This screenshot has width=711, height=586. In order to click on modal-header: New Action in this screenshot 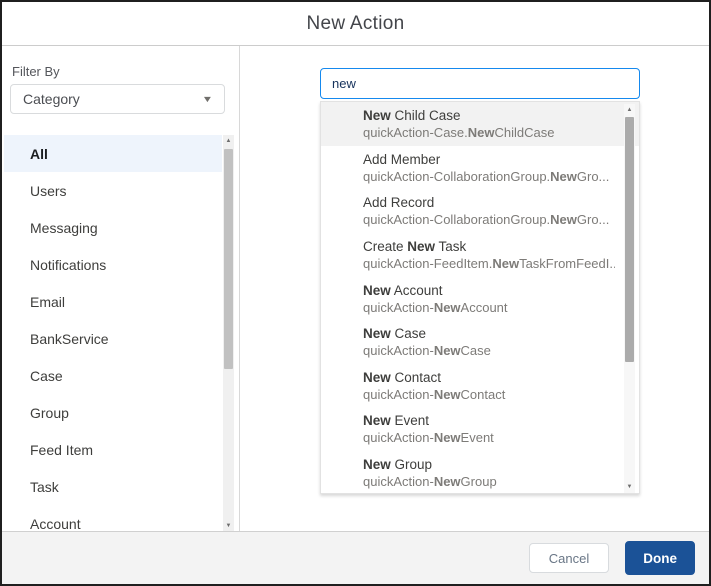, I will do `click(355, 24)`.